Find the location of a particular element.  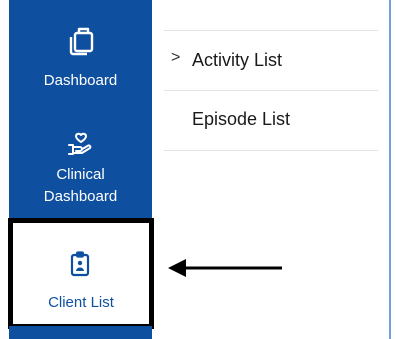

hand-heart-icon is located at coordinates (80, 143).